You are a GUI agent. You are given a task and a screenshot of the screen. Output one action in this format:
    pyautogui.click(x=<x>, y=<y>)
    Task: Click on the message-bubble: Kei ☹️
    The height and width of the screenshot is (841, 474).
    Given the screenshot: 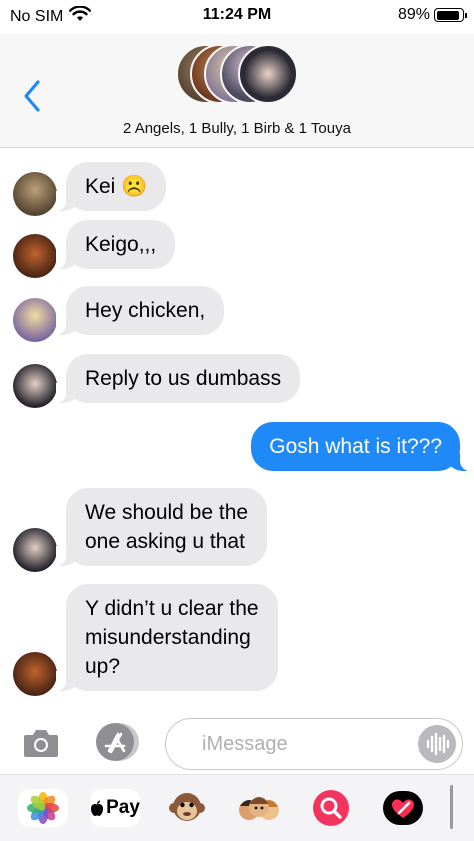 What is the action you would take?
    pyautogui.click(x=111, y=186)
    